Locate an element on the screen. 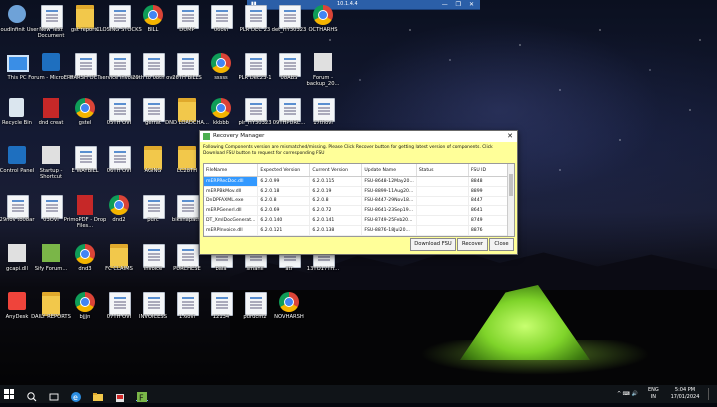 Image resolution: width=717 pixels, height=407 pixels. column-header: Status is located at coordinates (442, 170).